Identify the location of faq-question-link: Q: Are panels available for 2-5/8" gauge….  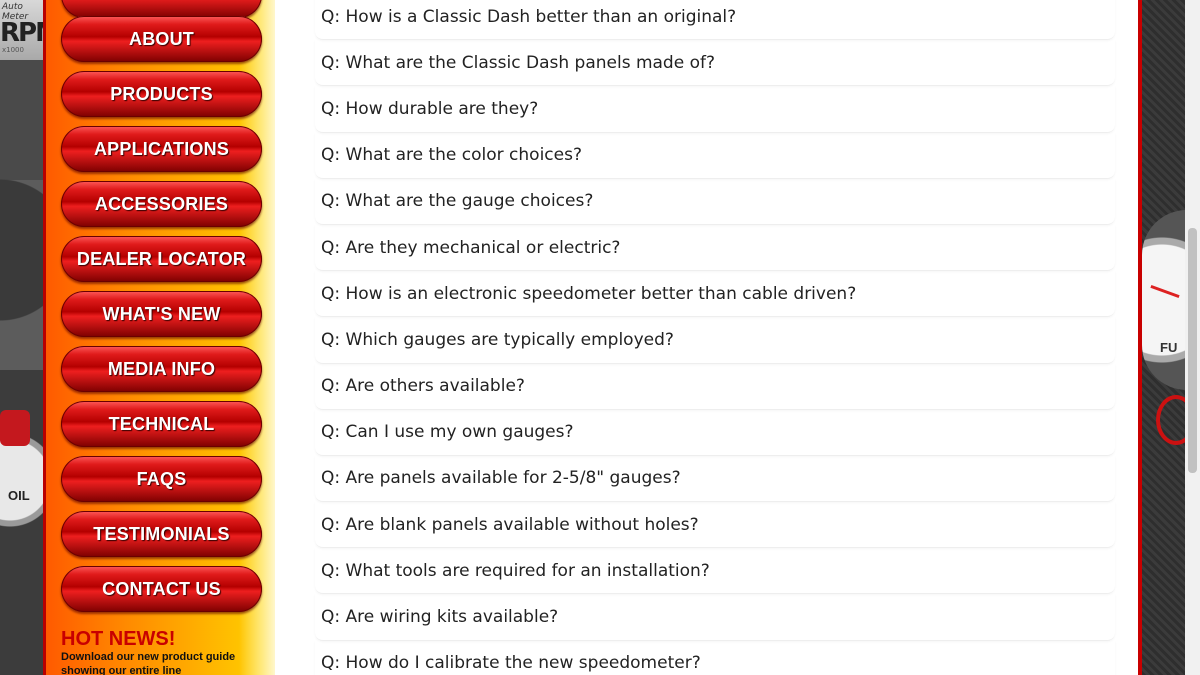
(715, 479).